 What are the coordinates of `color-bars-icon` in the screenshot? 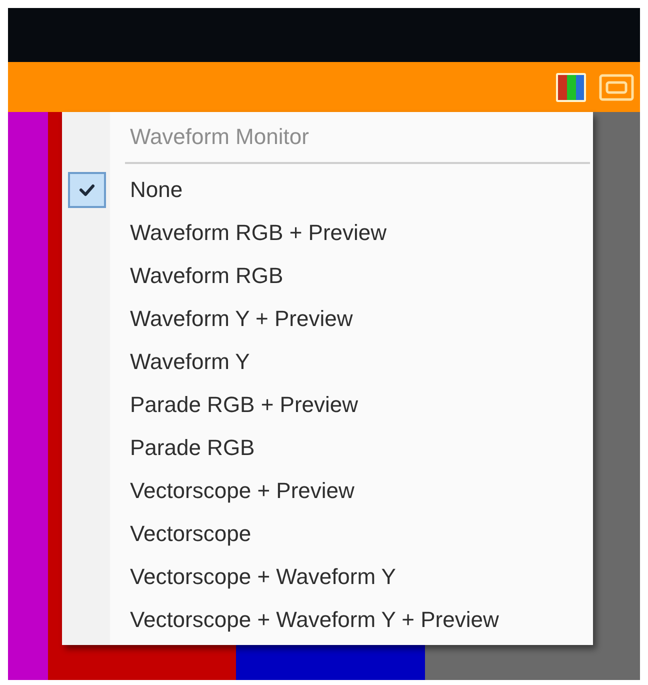 It's located at (571, 87).